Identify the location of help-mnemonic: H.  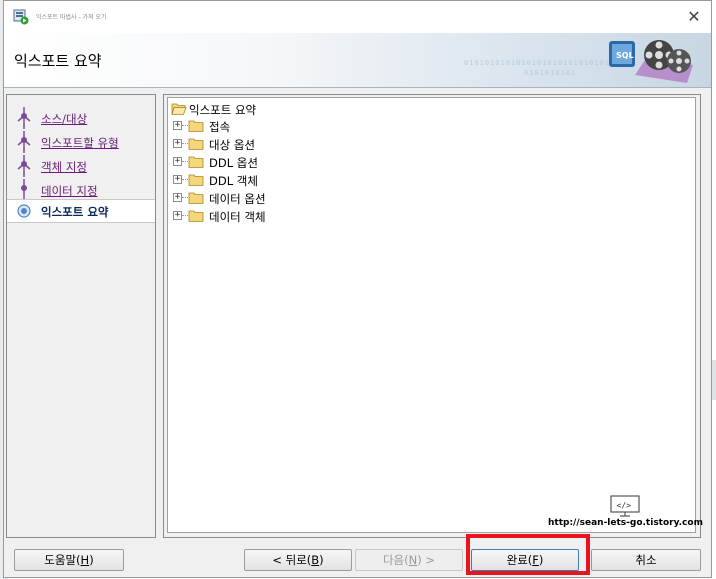
(85, 560).